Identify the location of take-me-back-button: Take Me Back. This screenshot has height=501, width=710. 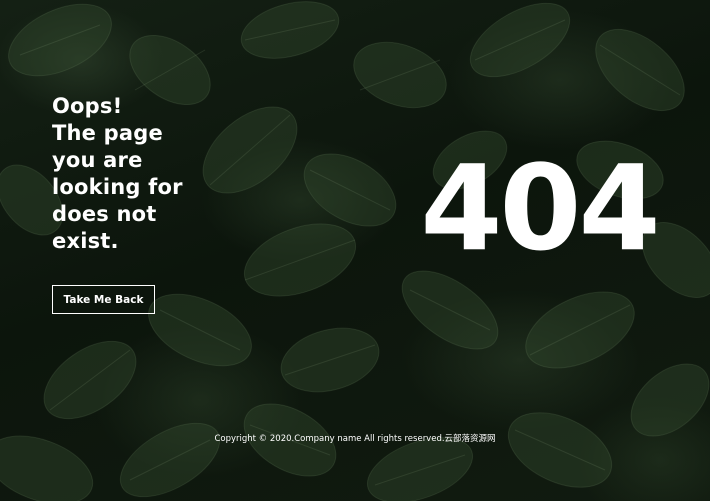
(103, 299).